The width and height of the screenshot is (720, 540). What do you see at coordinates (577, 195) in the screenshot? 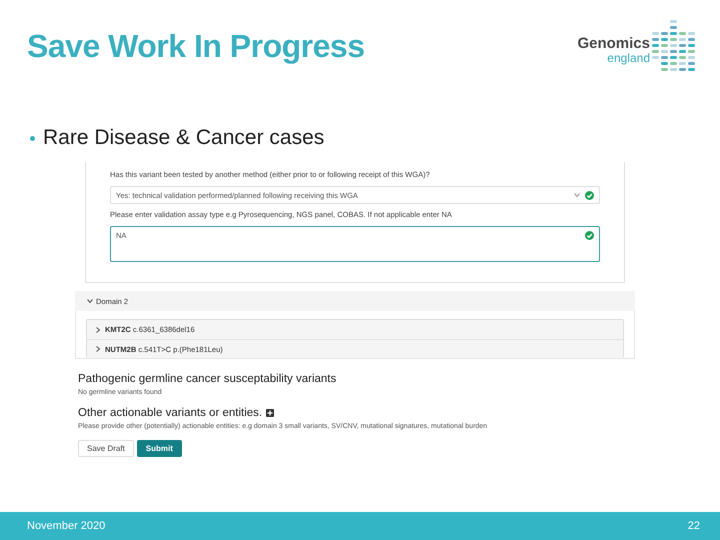
I see `chevron-icon` at bounding box center [577, 195].